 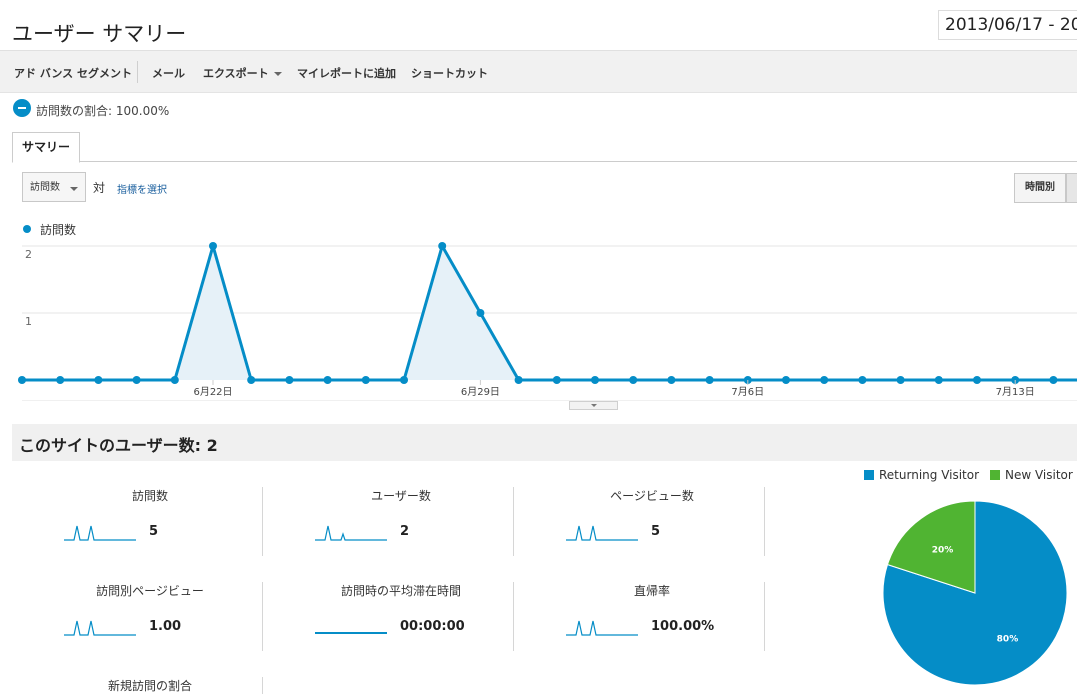 What do you see at coordinates (27, 229) in the screenshot?
I see `legend-marker-icon` at bounding box center [27, 229].